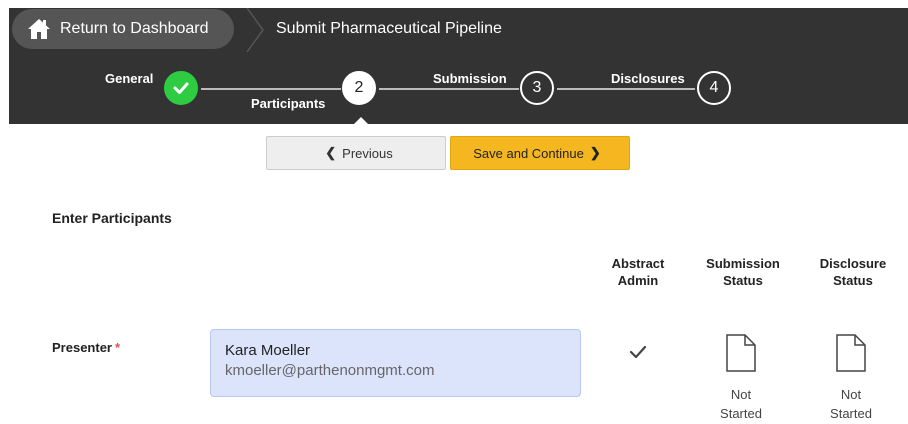 This screenshot has width=908, height=424. Describe the element at coordinates (82, 347) in the screenshot. I see `presenter-label-text: Presenter` at that location.